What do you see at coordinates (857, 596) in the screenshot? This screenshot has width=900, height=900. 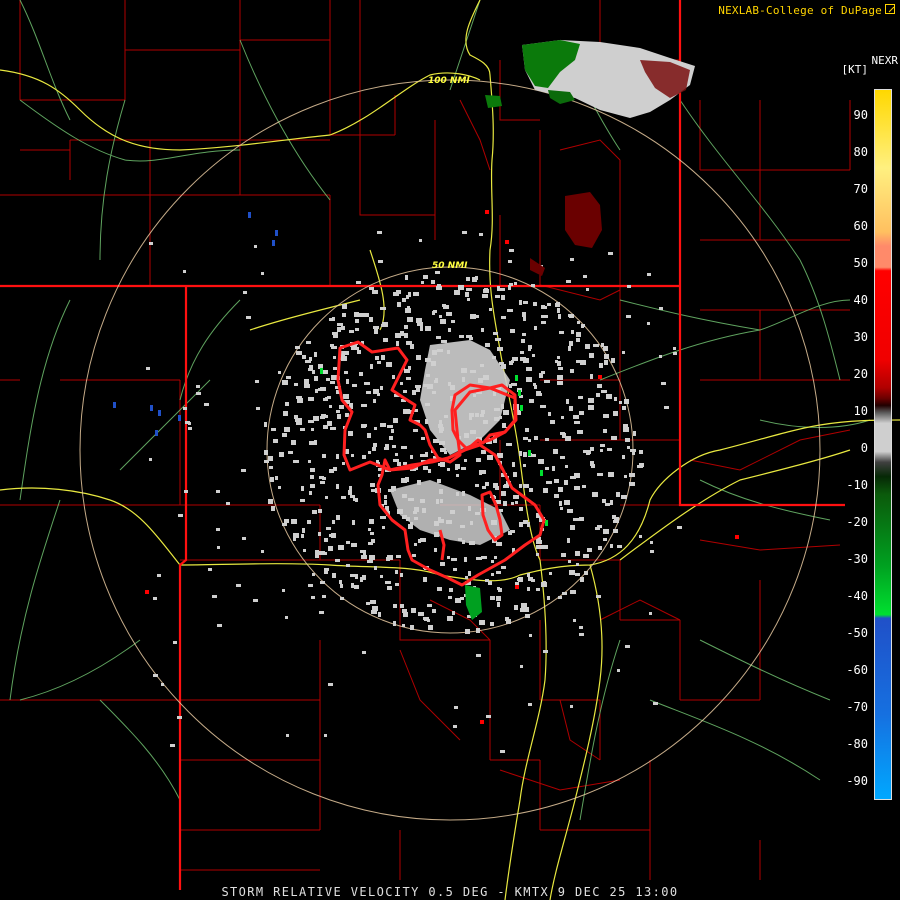 I see `colorbar-tick--40: -40` at bounding box center [857, 596].